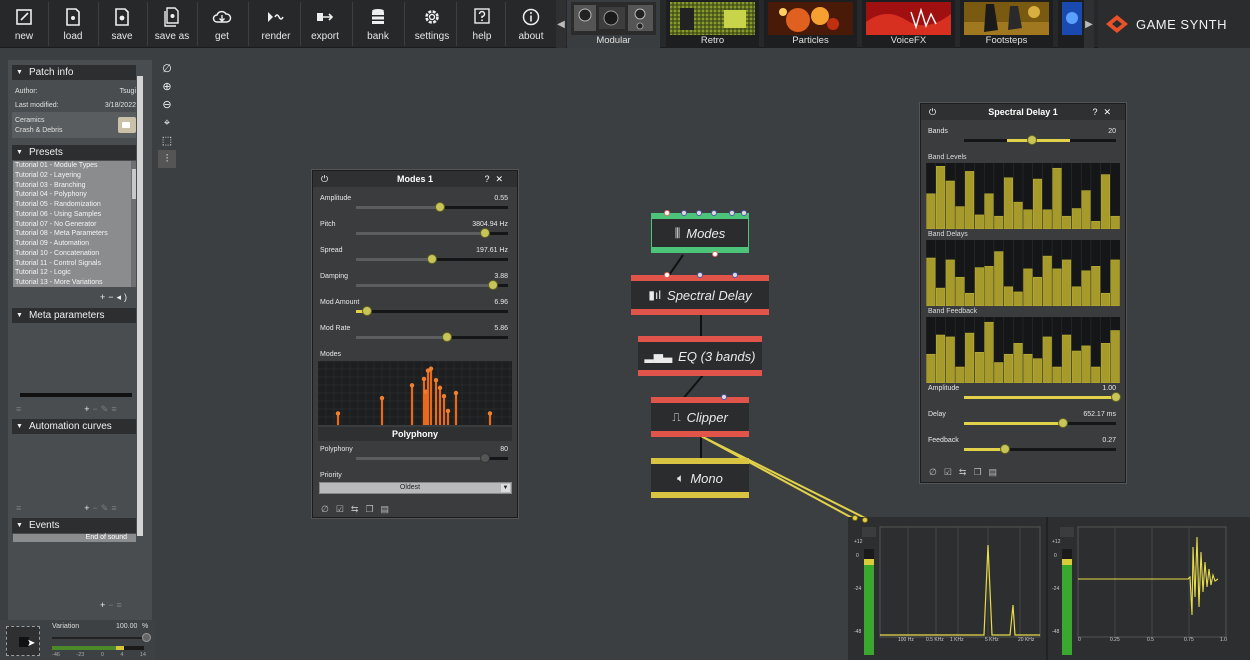 This screenshot has width=1250, height=660. Describe the element at coordinates (415, 488) in the screenshot. I see `priority-select: Oldest ▼` at that location.